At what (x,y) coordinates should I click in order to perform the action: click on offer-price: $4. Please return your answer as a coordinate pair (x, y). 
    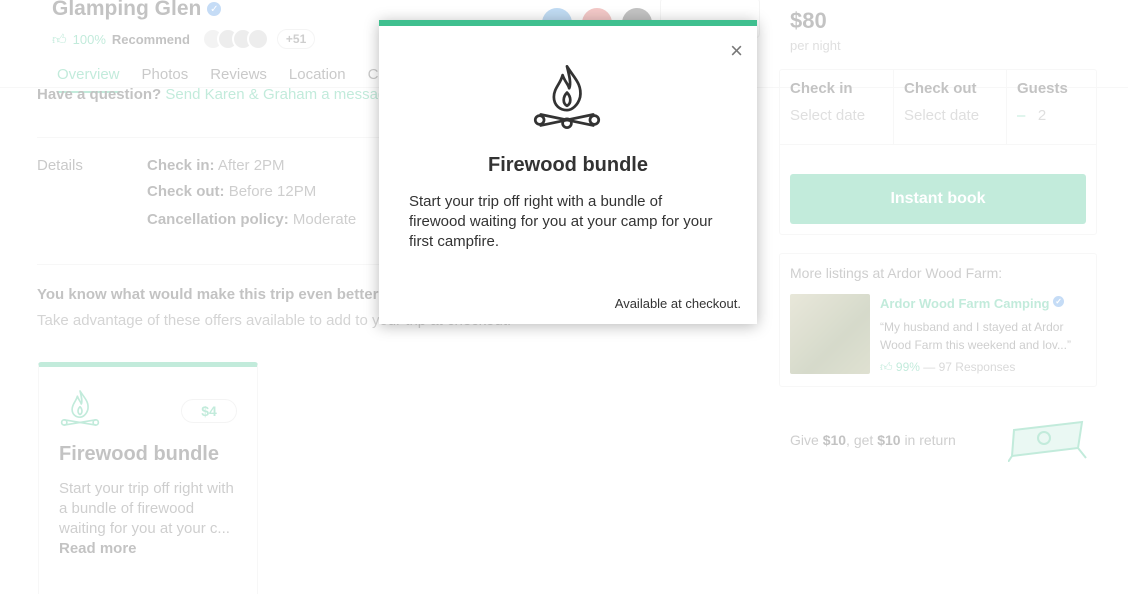
    Looking at the image, I should click on (209, 411).